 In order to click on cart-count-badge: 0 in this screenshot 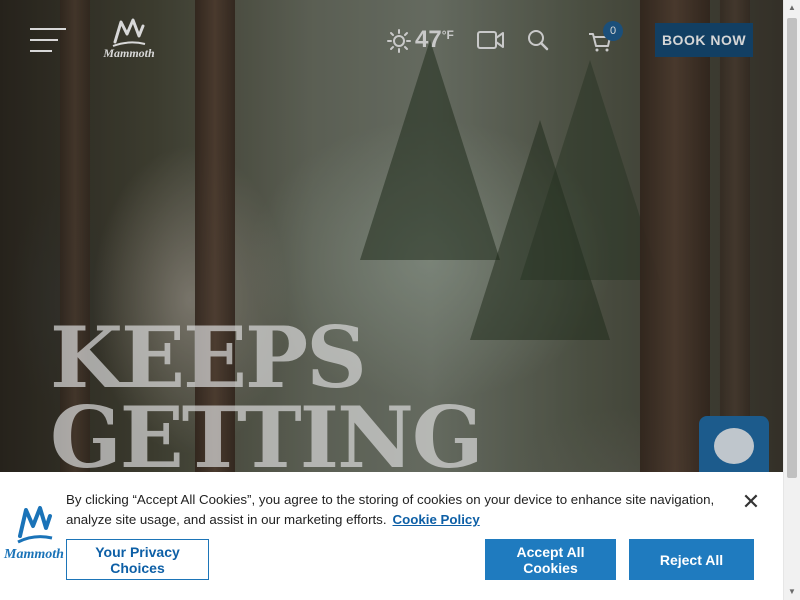, I will do `click(613, 31)`.